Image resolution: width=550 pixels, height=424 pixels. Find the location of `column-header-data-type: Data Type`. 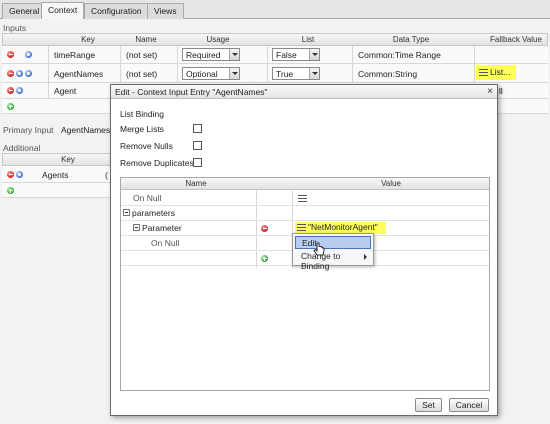

column-header-data-type: Data Type is located at coordinates (411, 39).